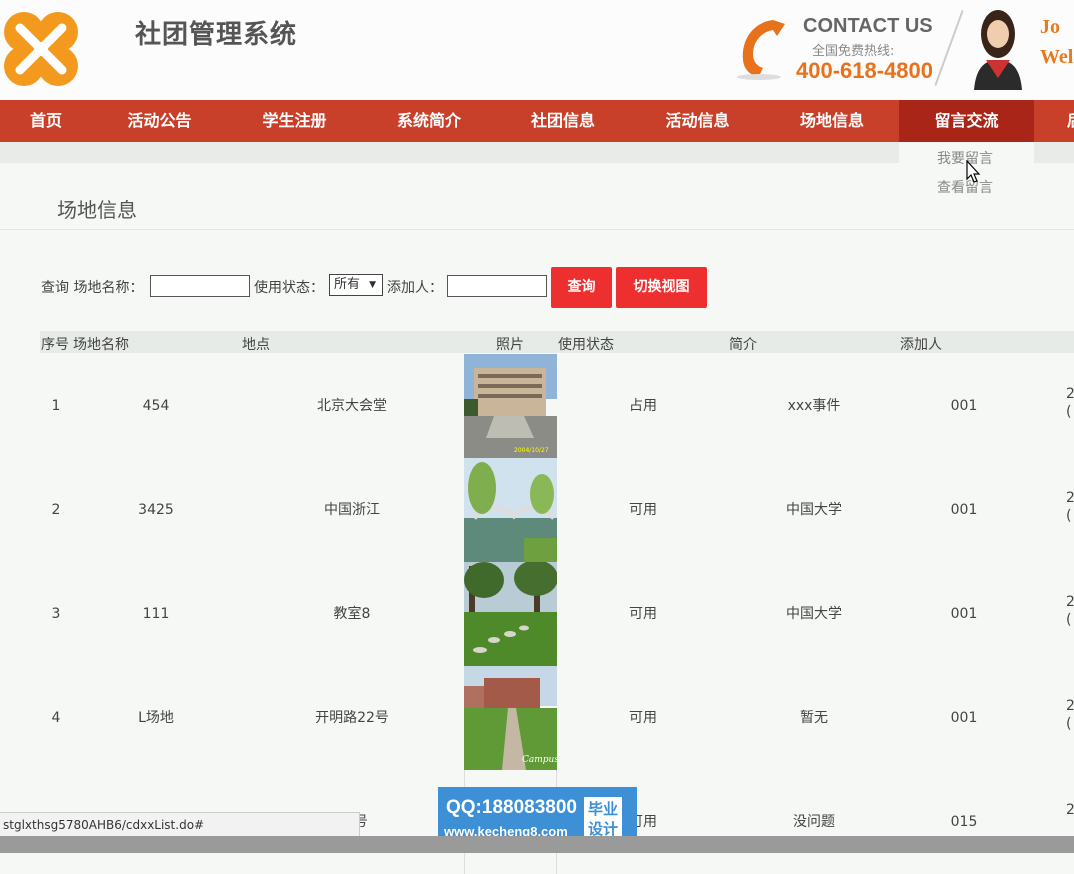  I want to click on nav-activity-notice: 活动公告, so click(159, 121).